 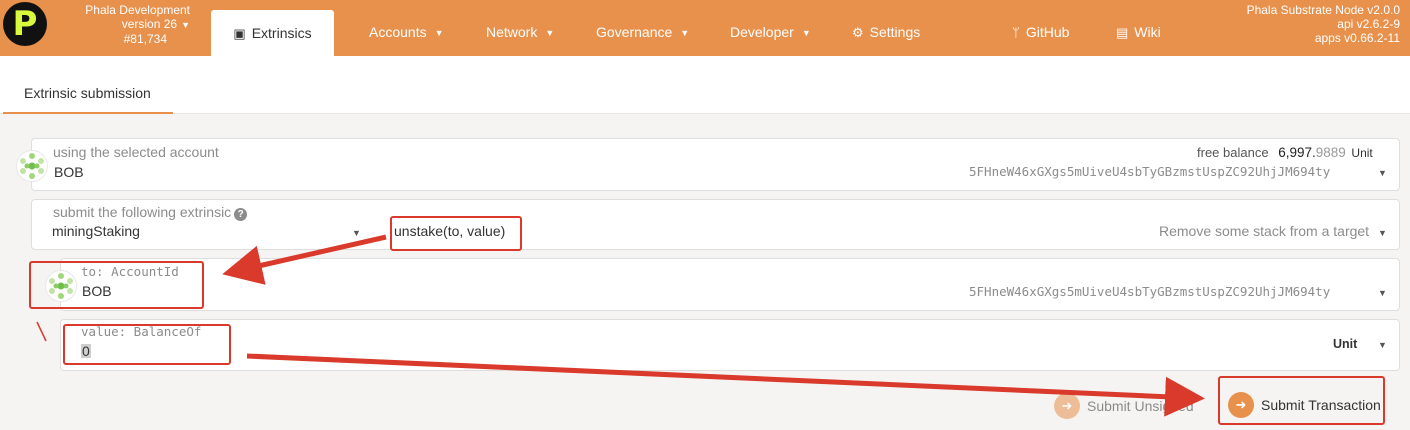 What do you see at coordinates (41, 331) in the screenshot?
I see `arrow-to-value` at bounding box center [41, 331].